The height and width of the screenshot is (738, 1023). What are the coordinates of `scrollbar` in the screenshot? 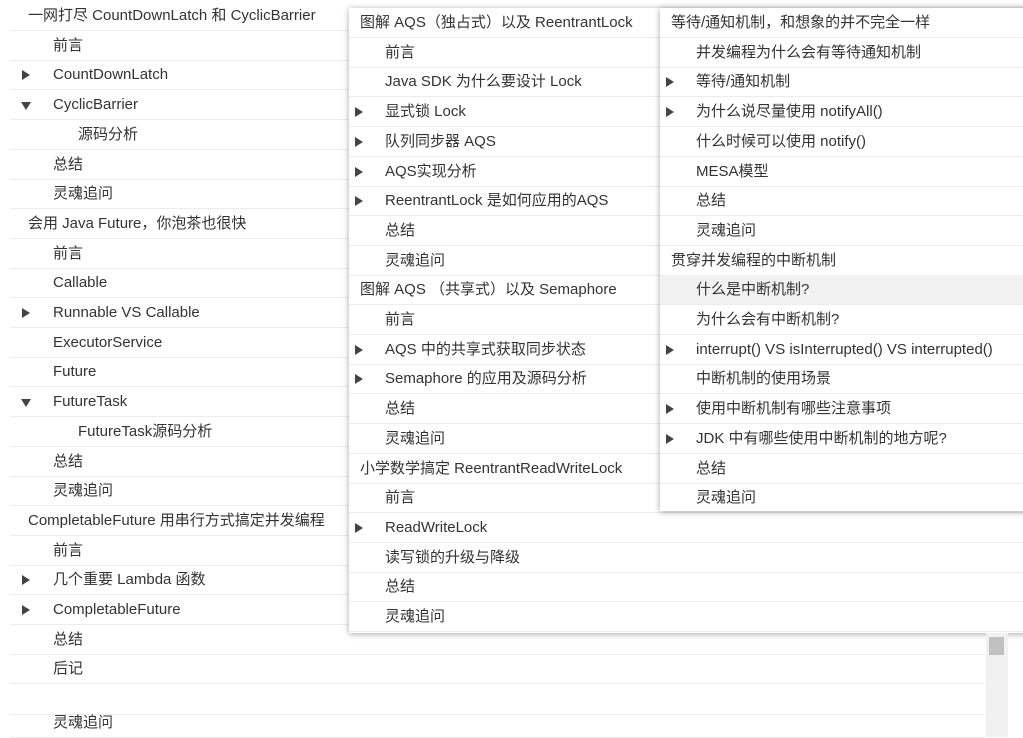 It's located at (997, 685).